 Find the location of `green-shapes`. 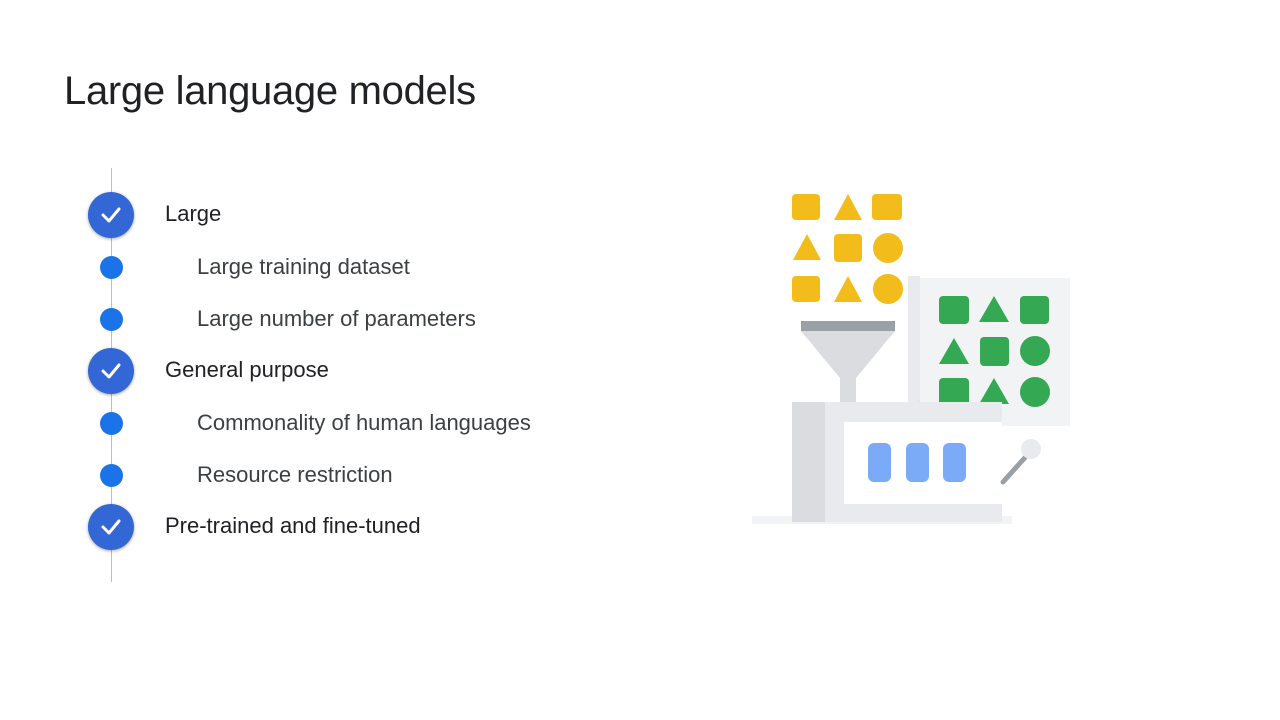

green-shapes is located at coordinates (994, 351).